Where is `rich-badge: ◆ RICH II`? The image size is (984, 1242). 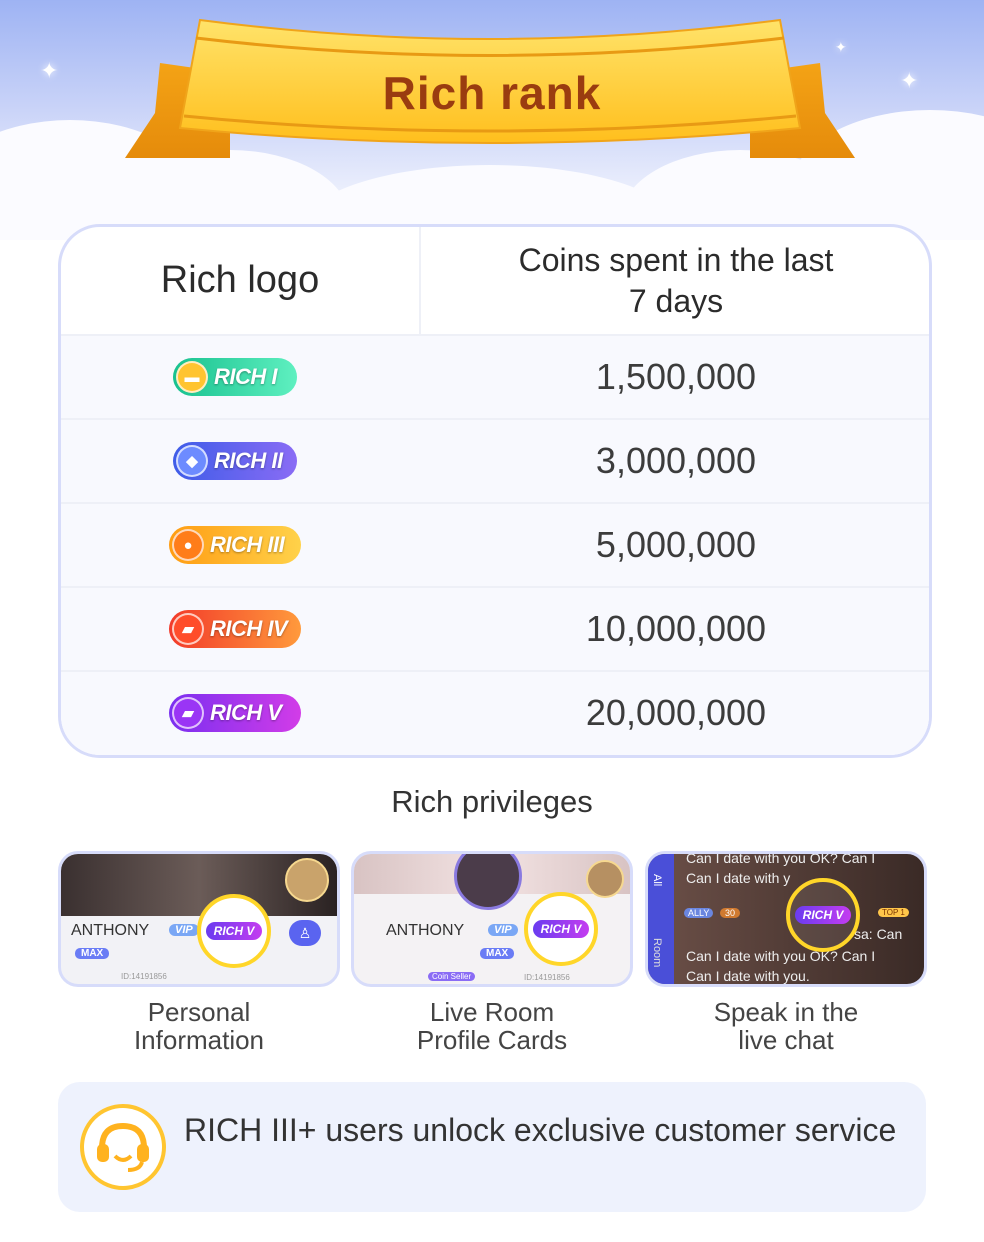
rich-badge: ◆ RICH II is located at coordinates (235, 461).